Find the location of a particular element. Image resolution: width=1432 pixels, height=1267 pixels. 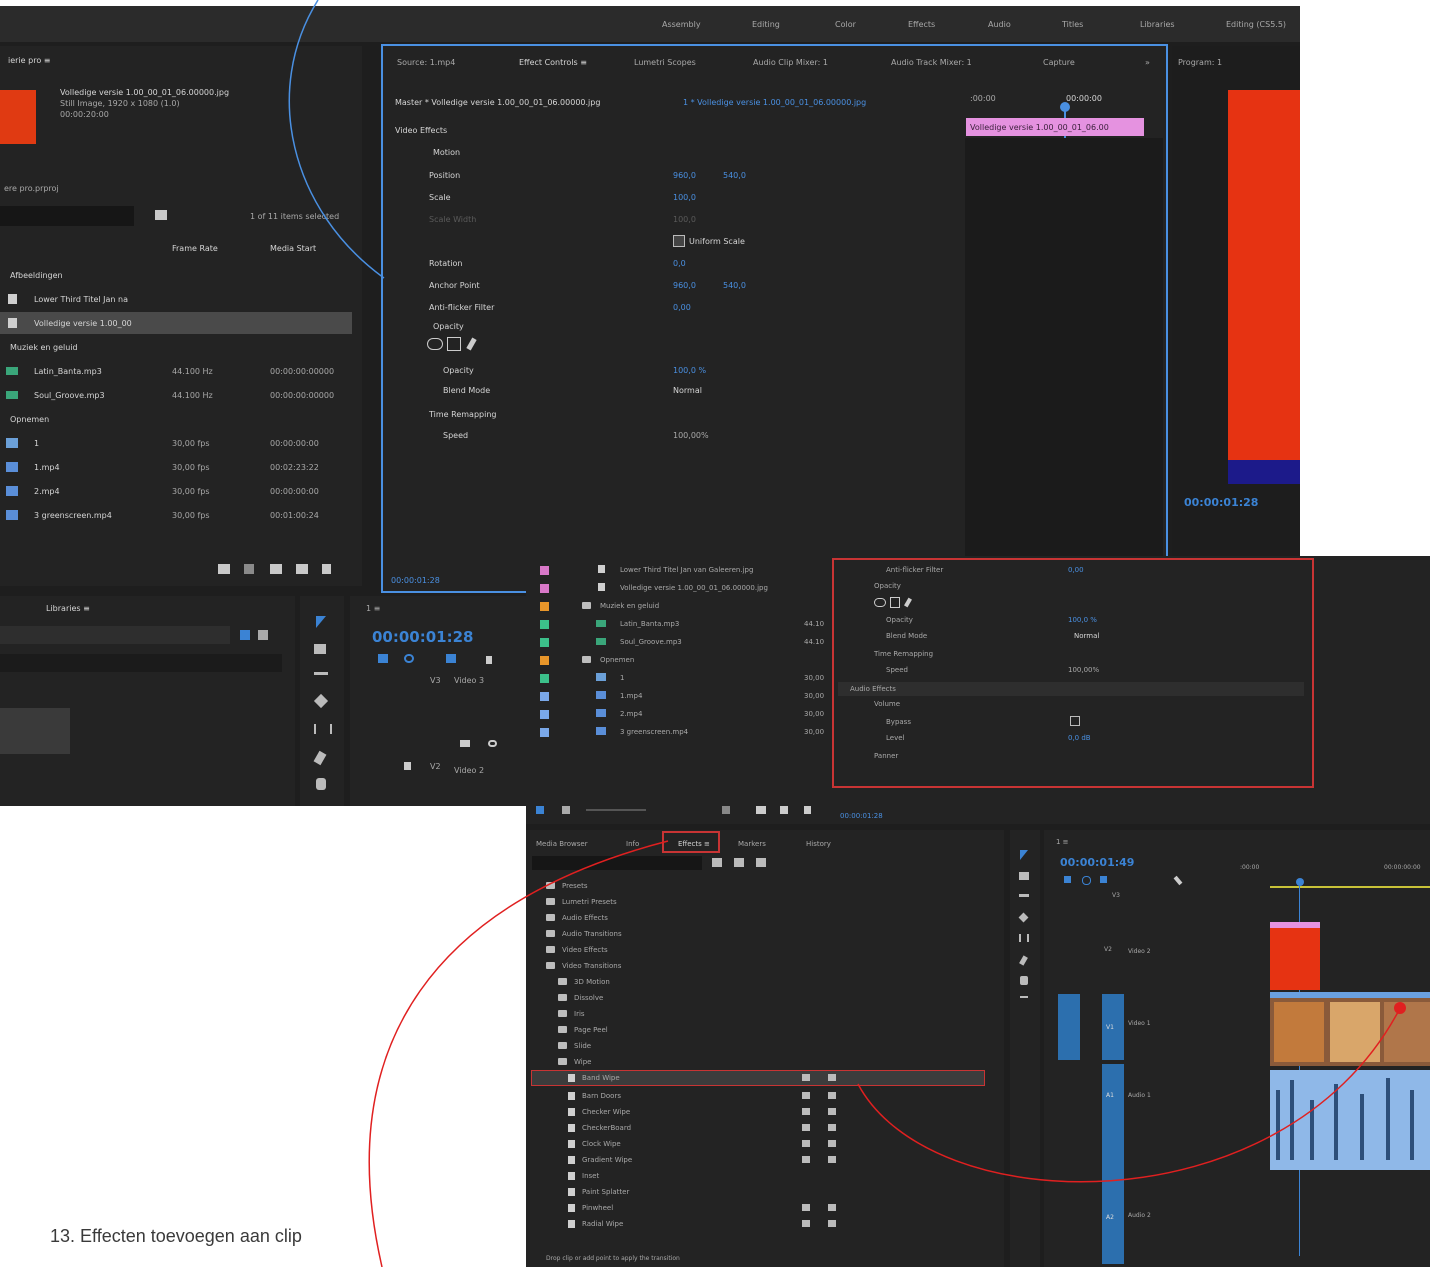

blue-callout-arc is located at coordinates (336, 139).